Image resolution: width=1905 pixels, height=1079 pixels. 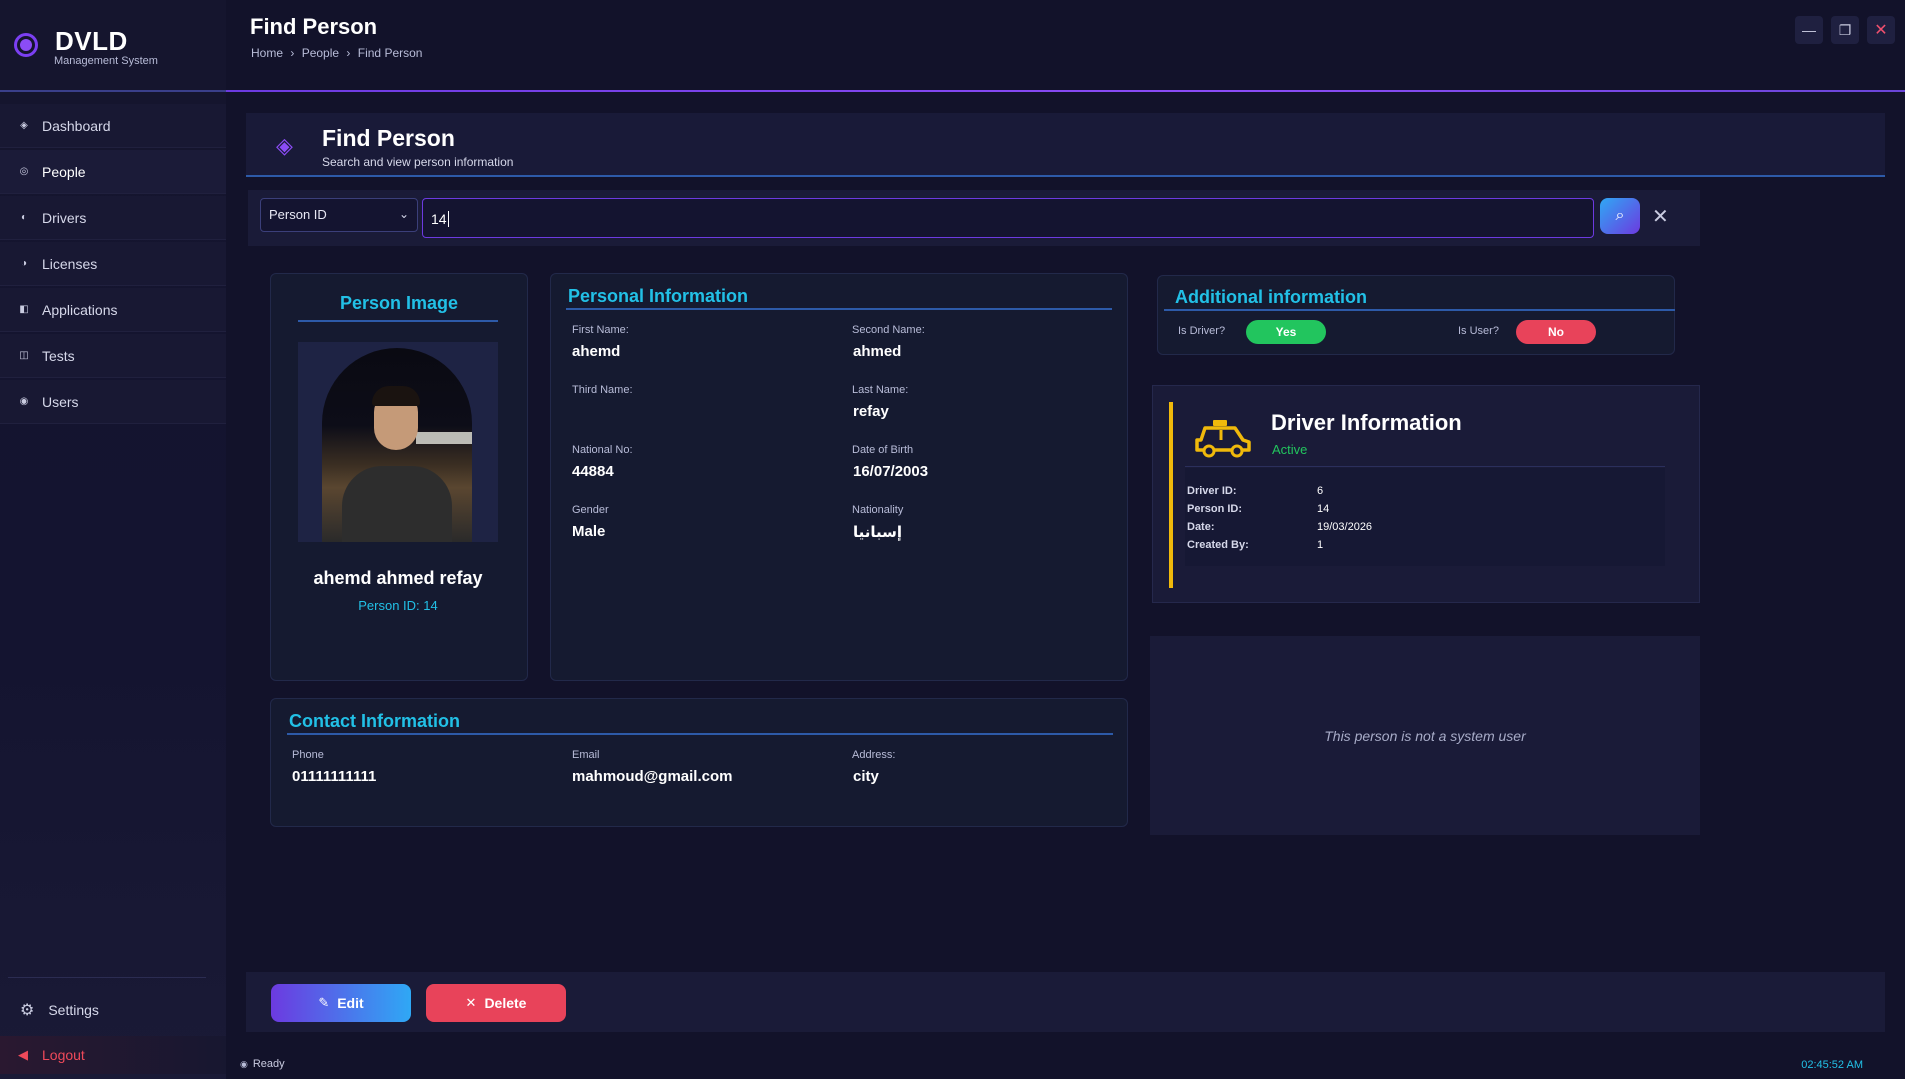 I want to click on second-name-label: Second Name:, so click(x=888, y=330).